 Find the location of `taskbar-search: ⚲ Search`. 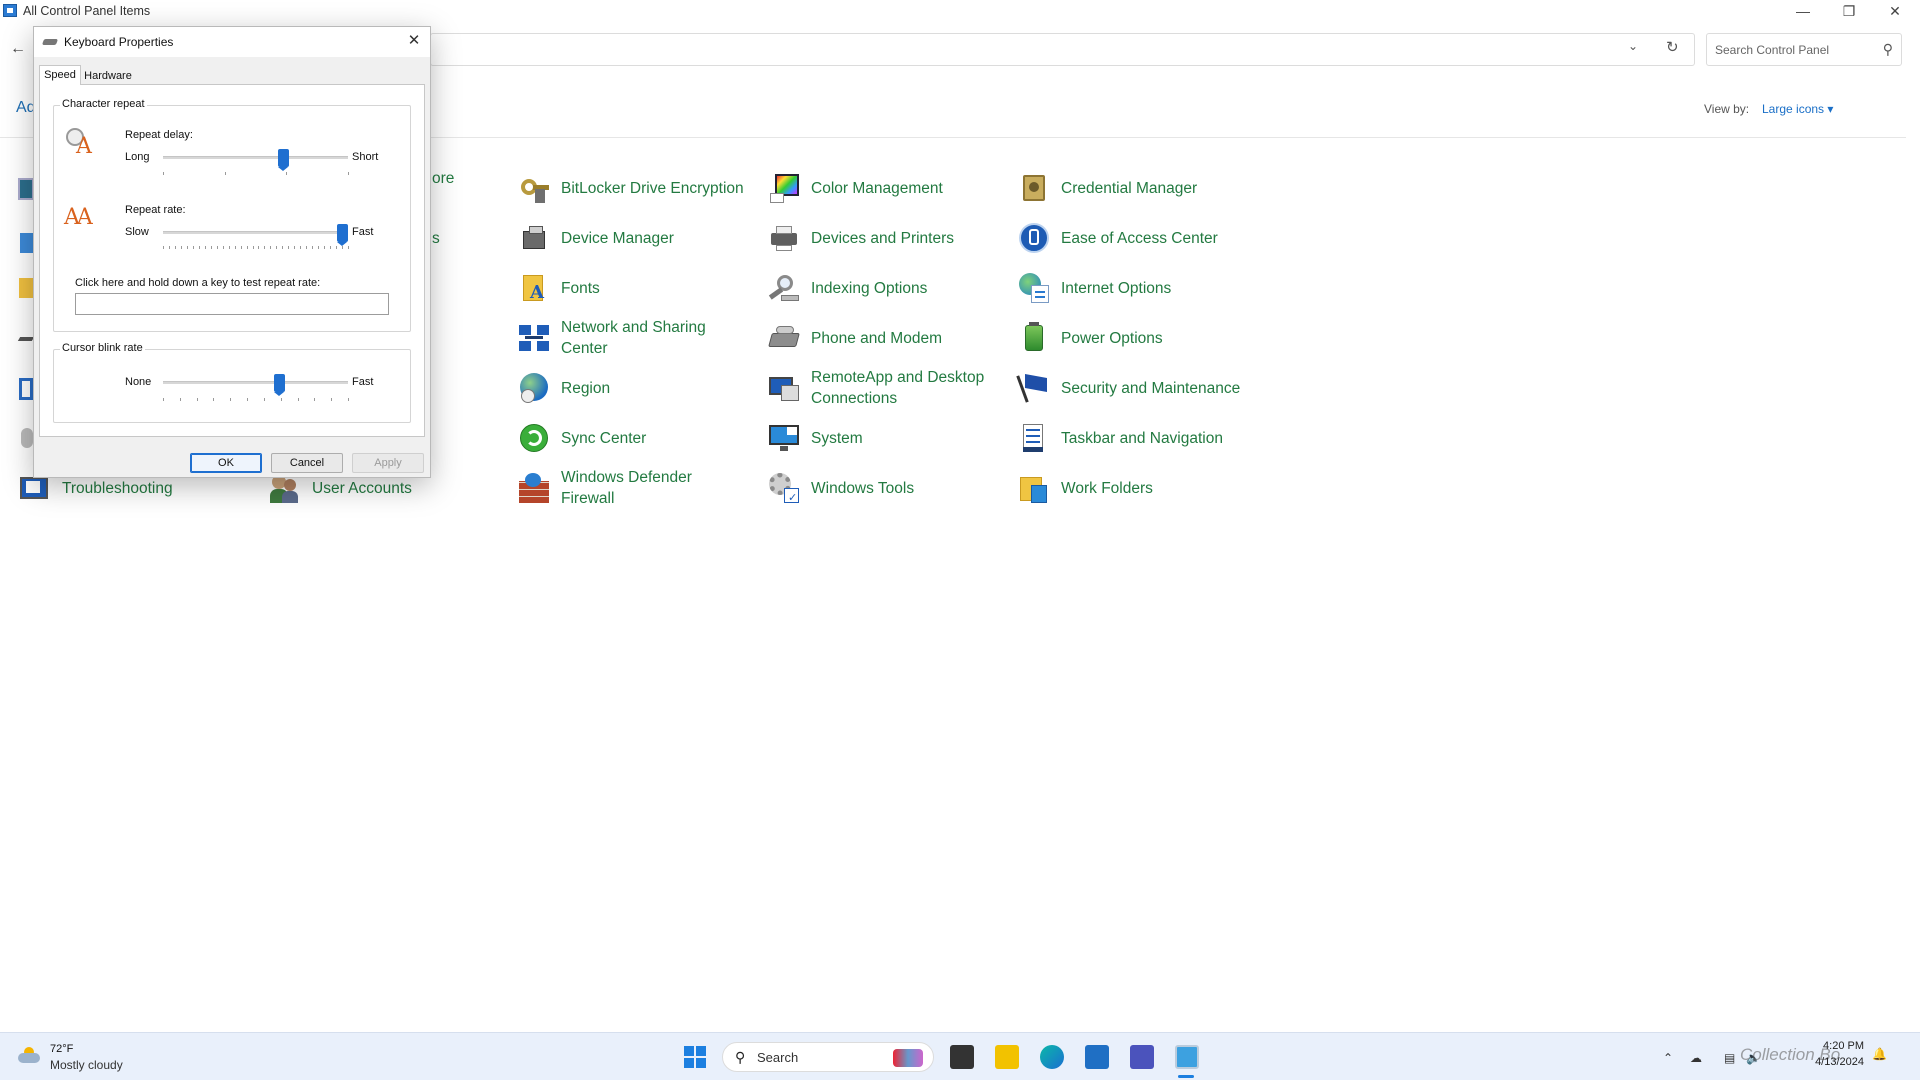

taskbar-search: ⚲ Search is located at coordinates (828, 1057).